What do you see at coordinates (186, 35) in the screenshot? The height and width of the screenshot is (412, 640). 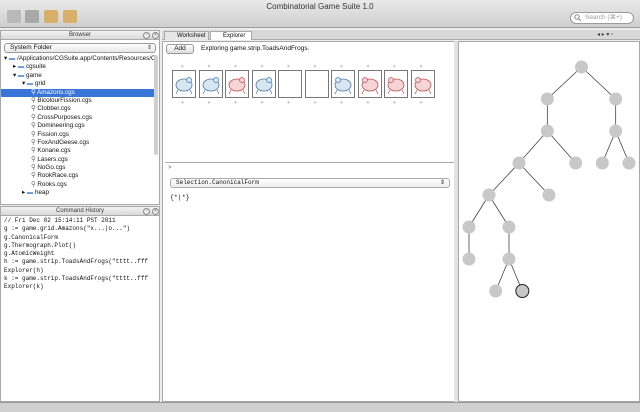 I see `tab-worksheet: Worksheet` at bounding box center [186, 35].